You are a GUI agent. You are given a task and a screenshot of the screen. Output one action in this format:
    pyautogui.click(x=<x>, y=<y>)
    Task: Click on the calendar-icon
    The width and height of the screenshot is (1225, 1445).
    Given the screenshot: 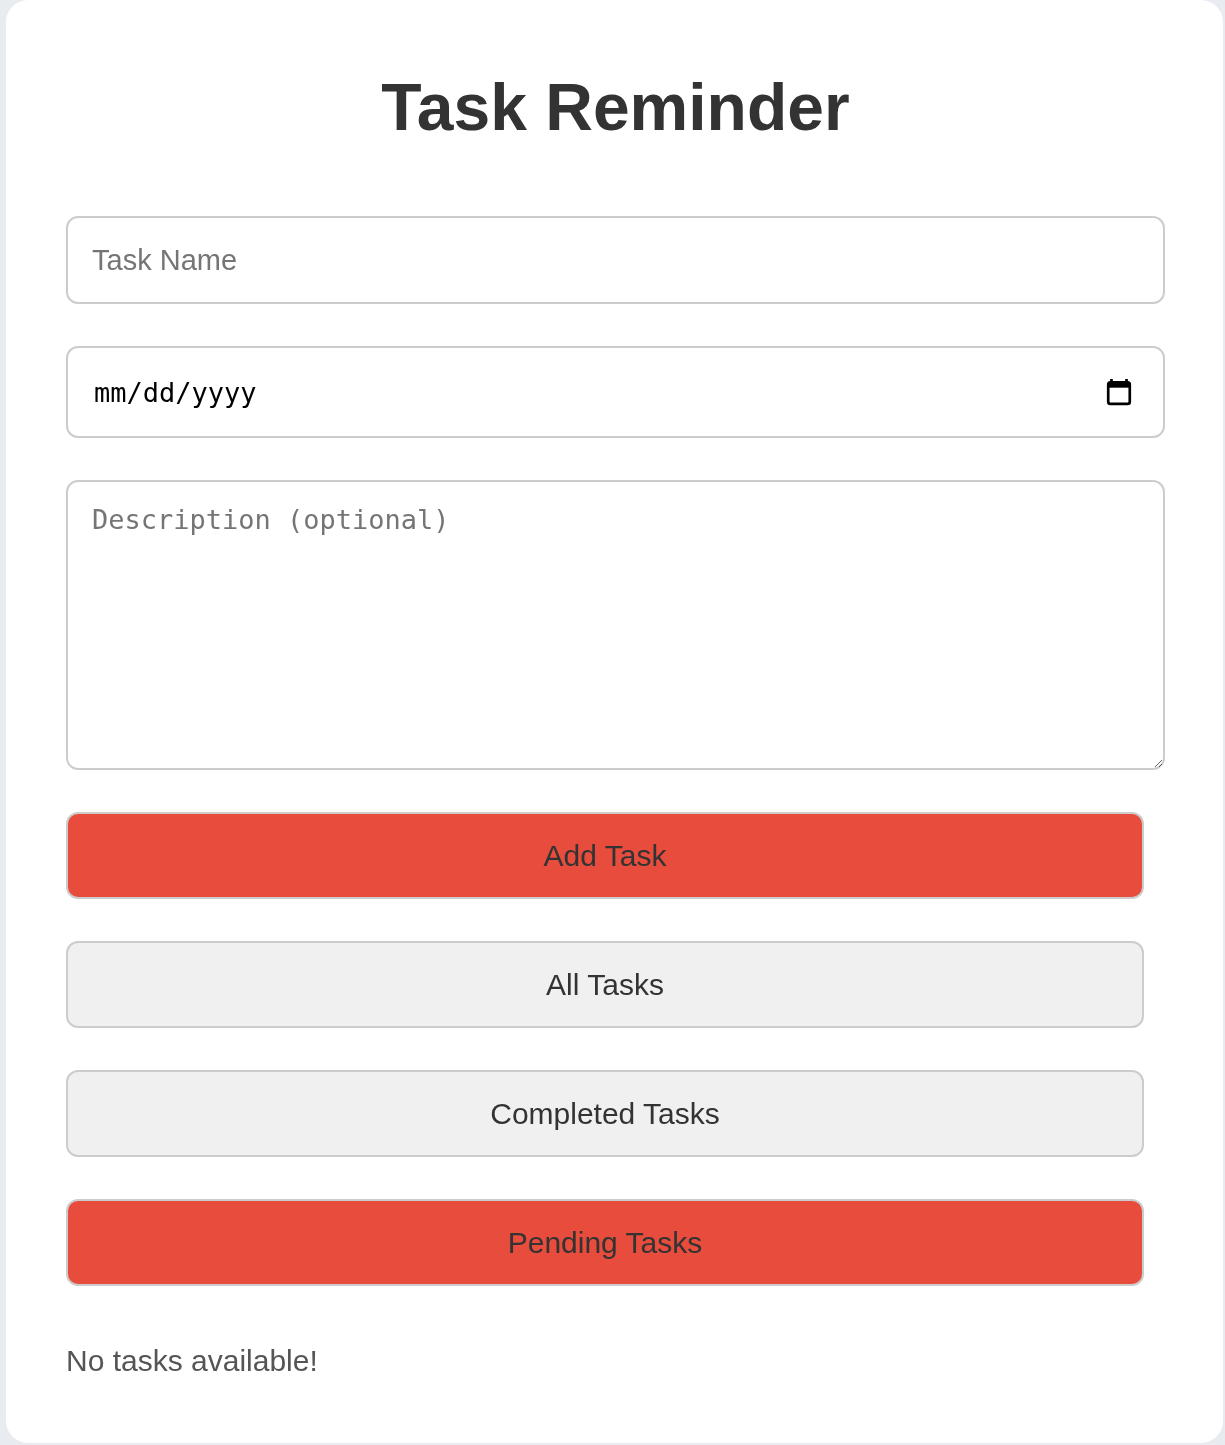 What is the action you would take?
    pyautogui.click(x=1119, y=392)
    